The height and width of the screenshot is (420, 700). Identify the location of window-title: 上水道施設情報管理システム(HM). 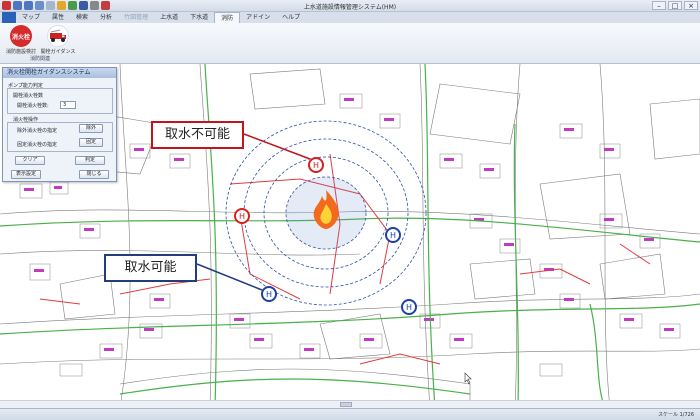
(350, 7).